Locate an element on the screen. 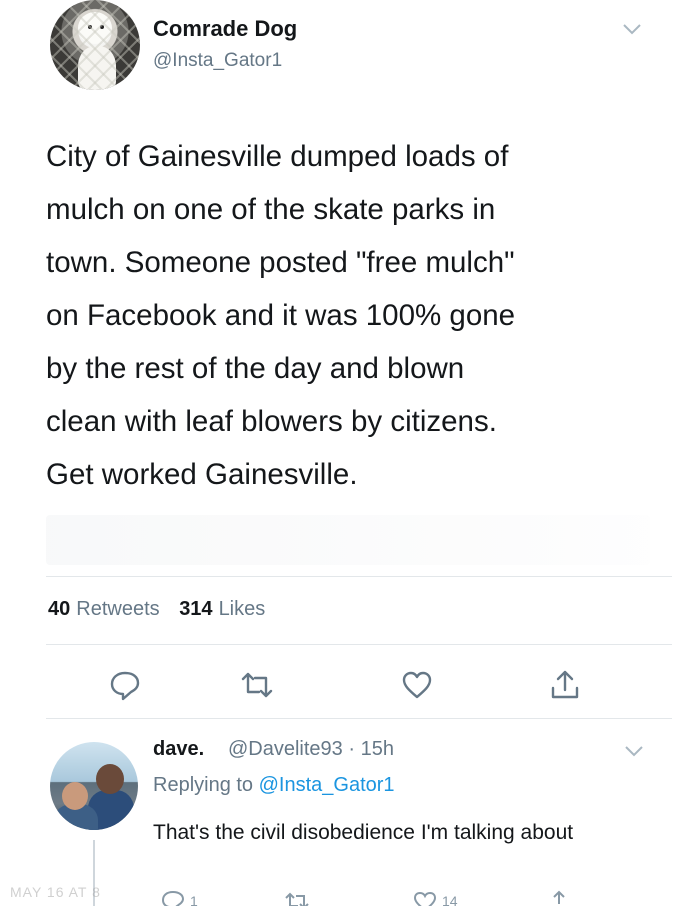 This screenshot has width=700, height=906. retweets-stat: 40 Retweets is located at coordinates (104, 609).